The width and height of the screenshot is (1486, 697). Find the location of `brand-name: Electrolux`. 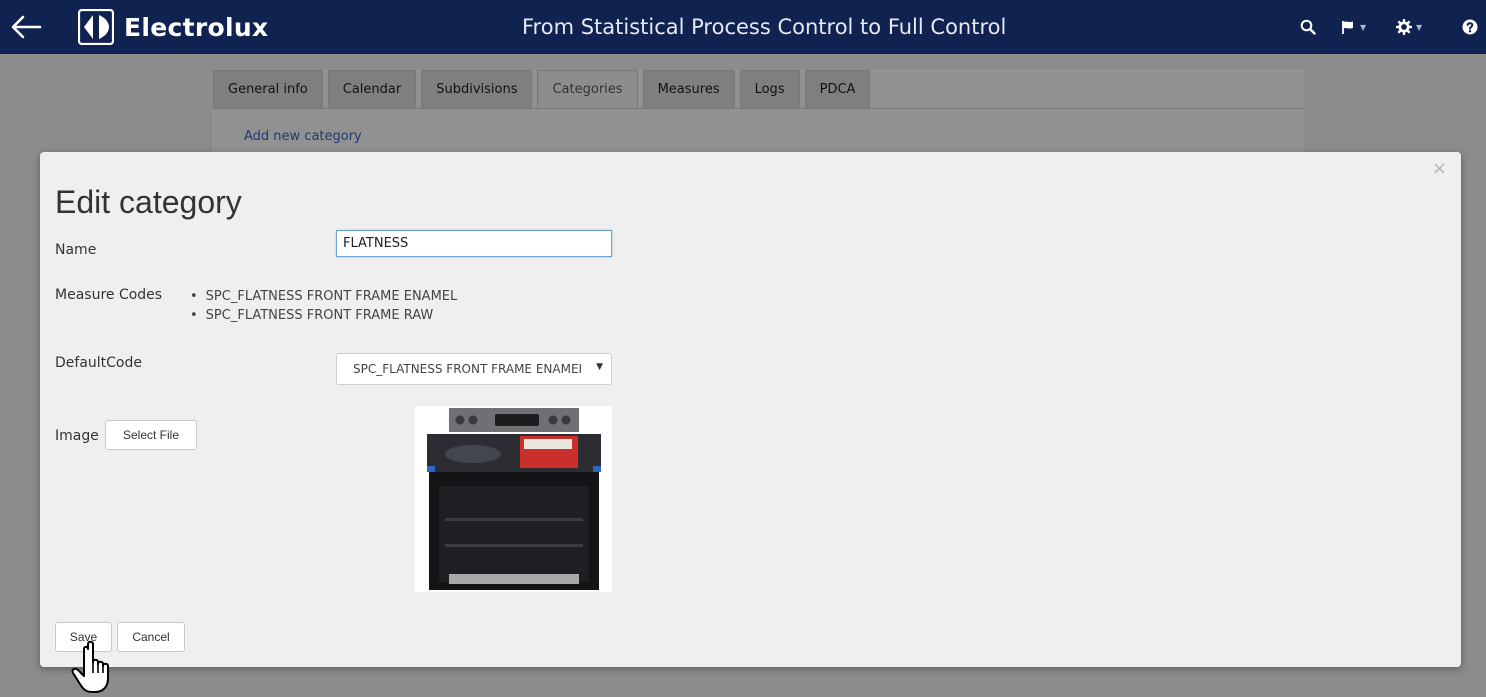

brand-name: Electrolux is located at coordinates (196, 27).